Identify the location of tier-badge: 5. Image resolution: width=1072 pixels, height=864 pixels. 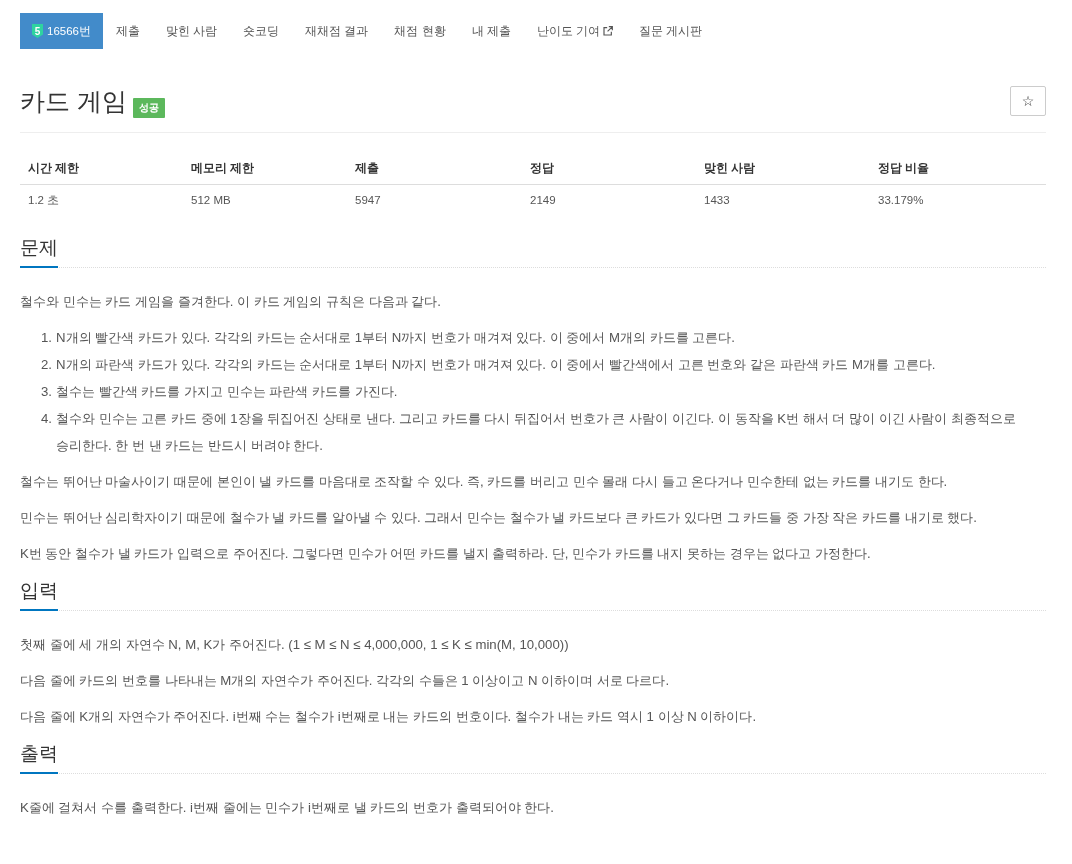
(37, 31).